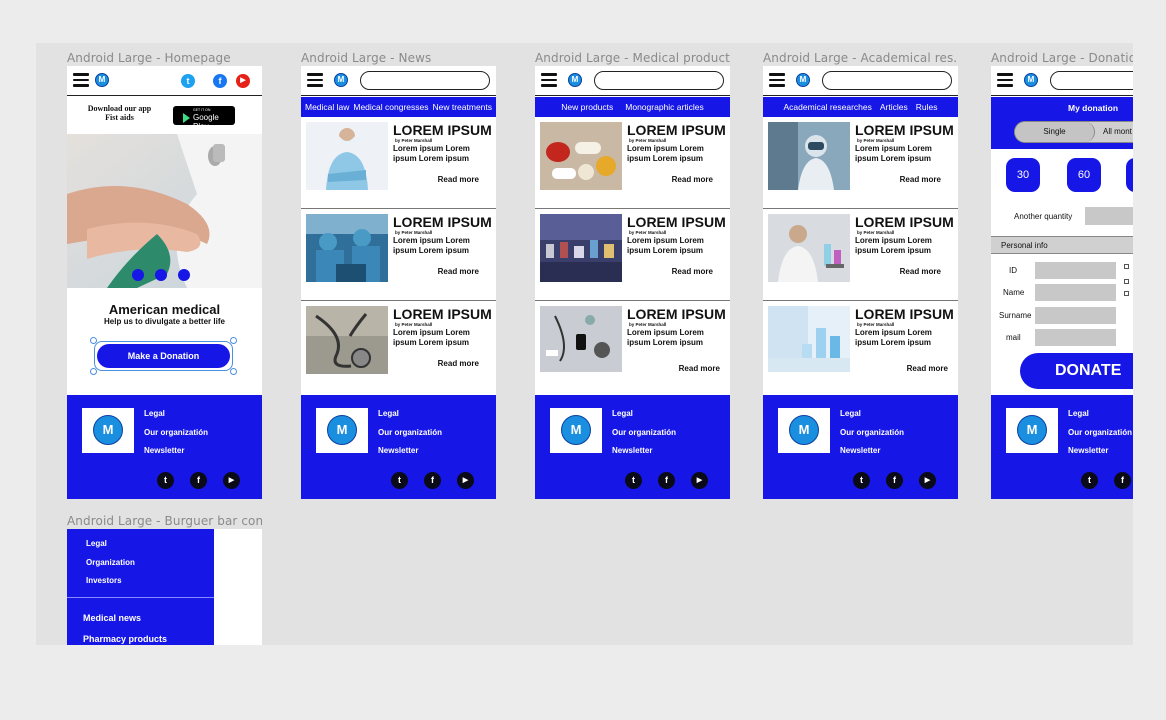 The image size is (1166, 720). What do you see at coordinates (1109, 216) in the screenshot?
I see `another-quantity-input` at bounding box center [1109, 216].